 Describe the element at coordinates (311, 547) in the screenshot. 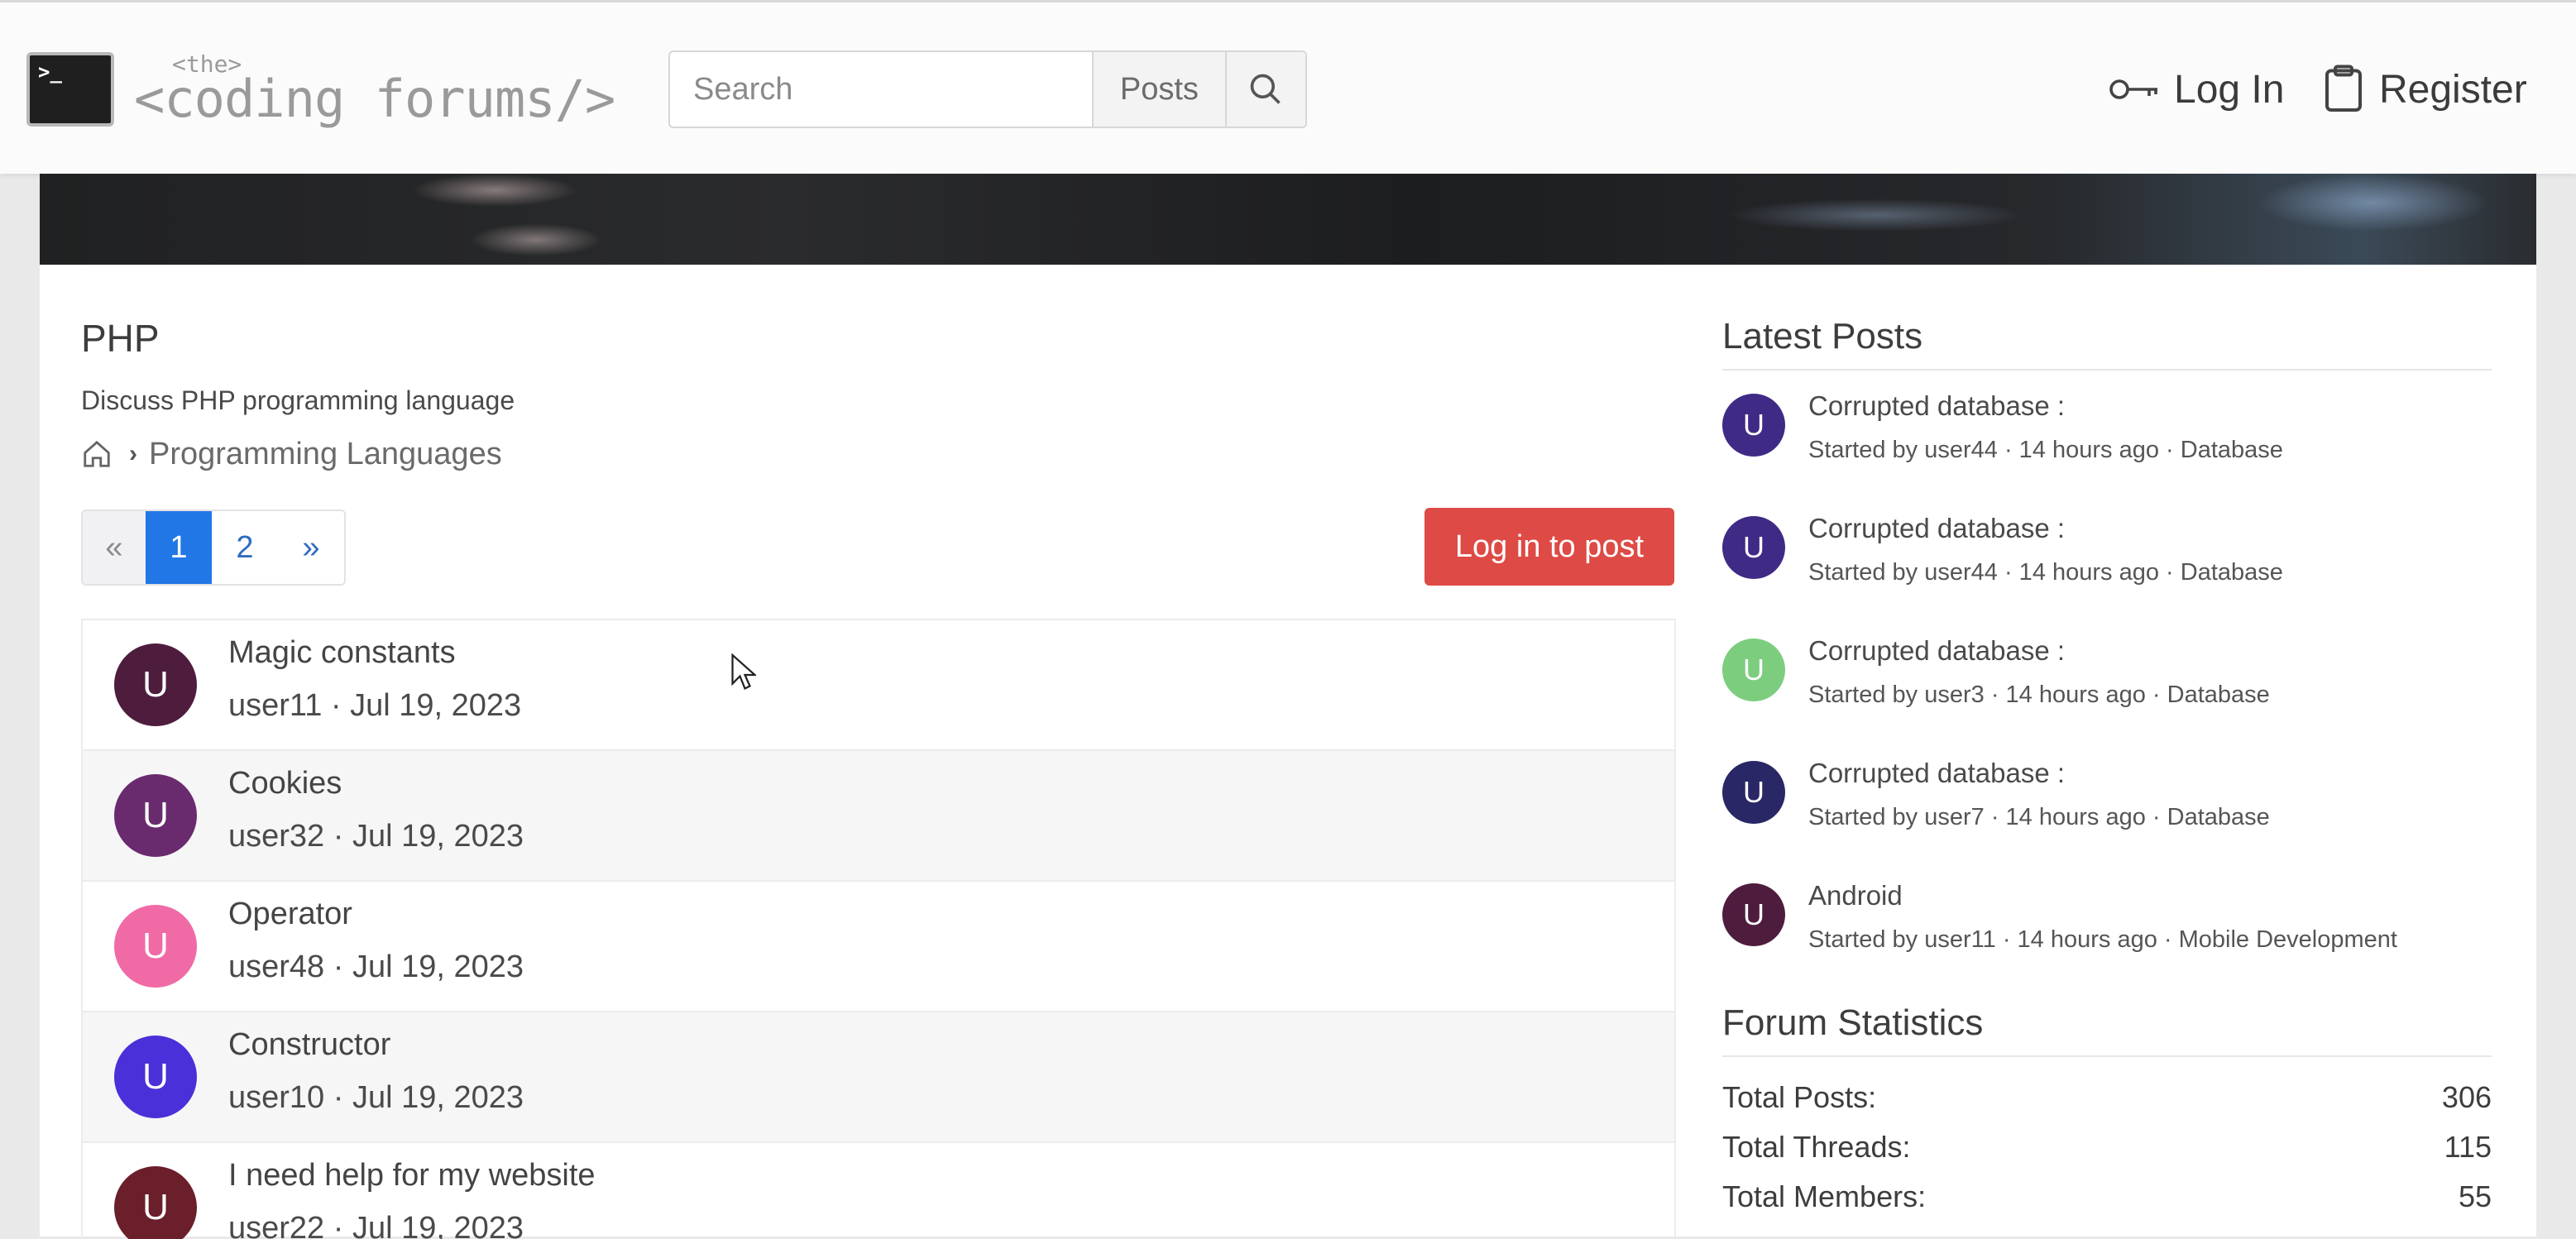

I see `pagination-next: »` at that location.